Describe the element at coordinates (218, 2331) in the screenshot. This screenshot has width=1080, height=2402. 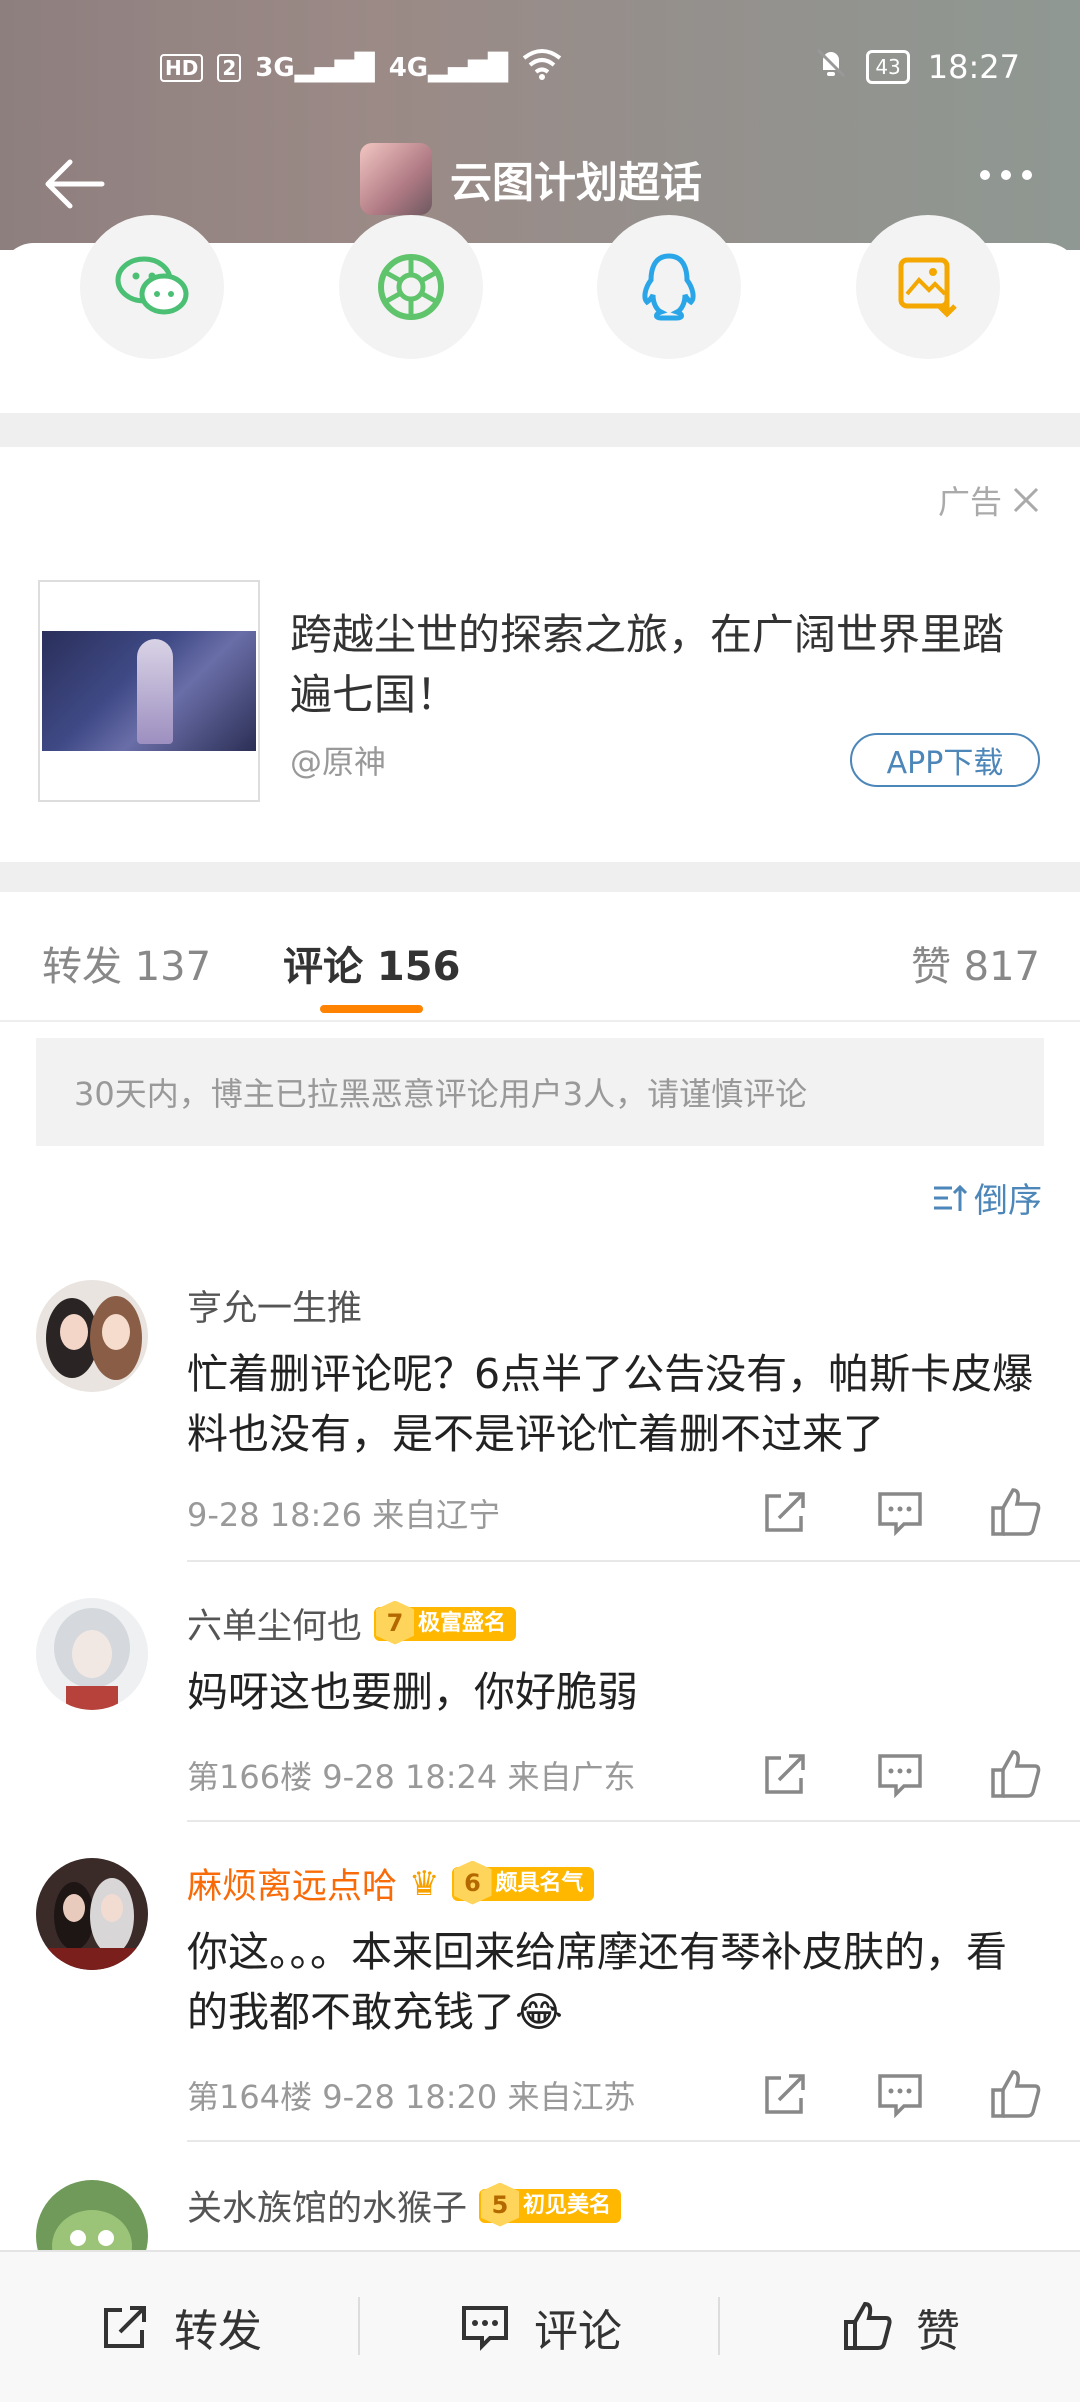
I see `repost-label: 转发` at that location.